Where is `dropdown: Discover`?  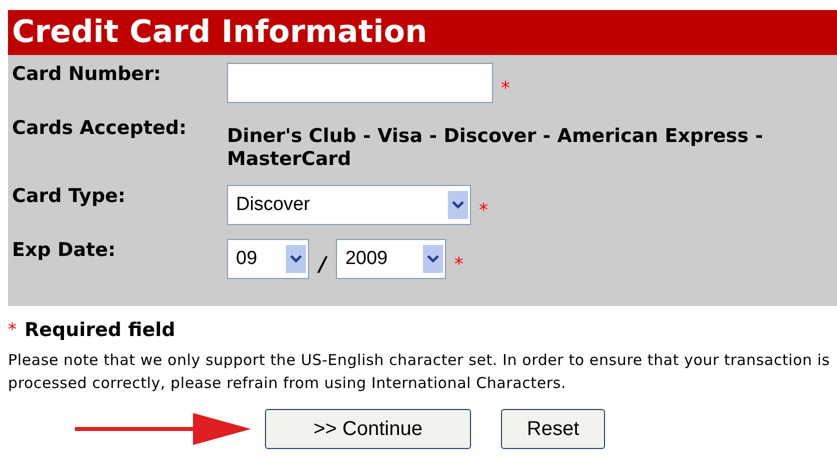
dropdown: Discover is located at coordinates (349, 205).